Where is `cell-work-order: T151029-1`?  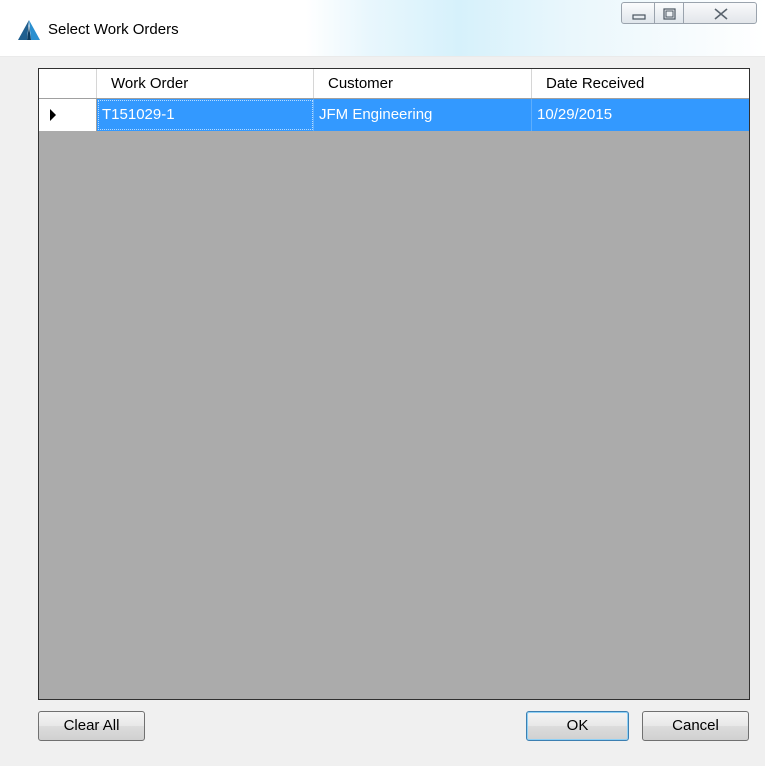
cell-work-order: T151029-1 is located at coordinates (205, 115).